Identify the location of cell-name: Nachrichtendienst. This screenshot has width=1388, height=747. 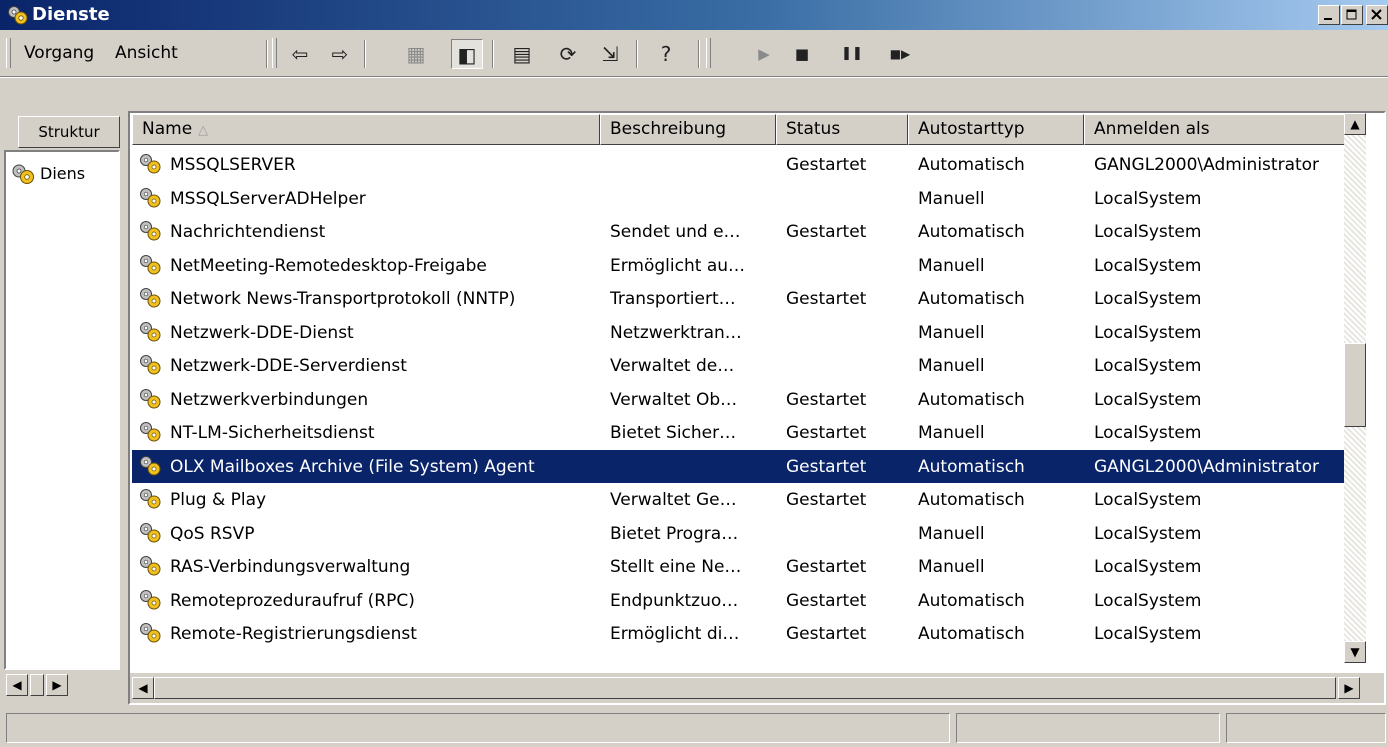
(248, 232).